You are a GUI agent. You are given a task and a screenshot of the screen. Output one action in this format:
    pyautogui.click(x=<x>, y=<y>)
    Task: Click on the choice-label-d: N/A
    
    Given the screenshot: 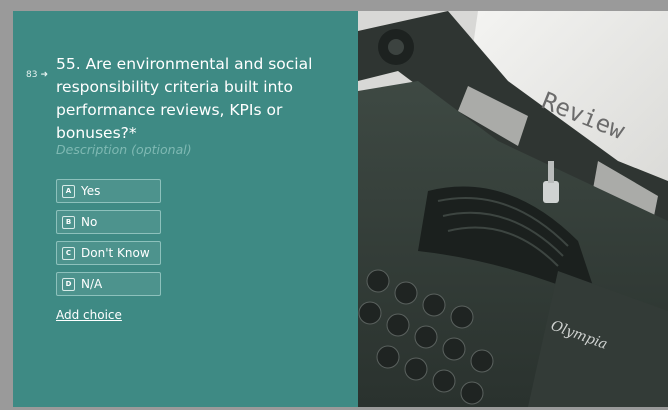 What is the action you would take?
    pyautogui.click(x=92, y=284)
    